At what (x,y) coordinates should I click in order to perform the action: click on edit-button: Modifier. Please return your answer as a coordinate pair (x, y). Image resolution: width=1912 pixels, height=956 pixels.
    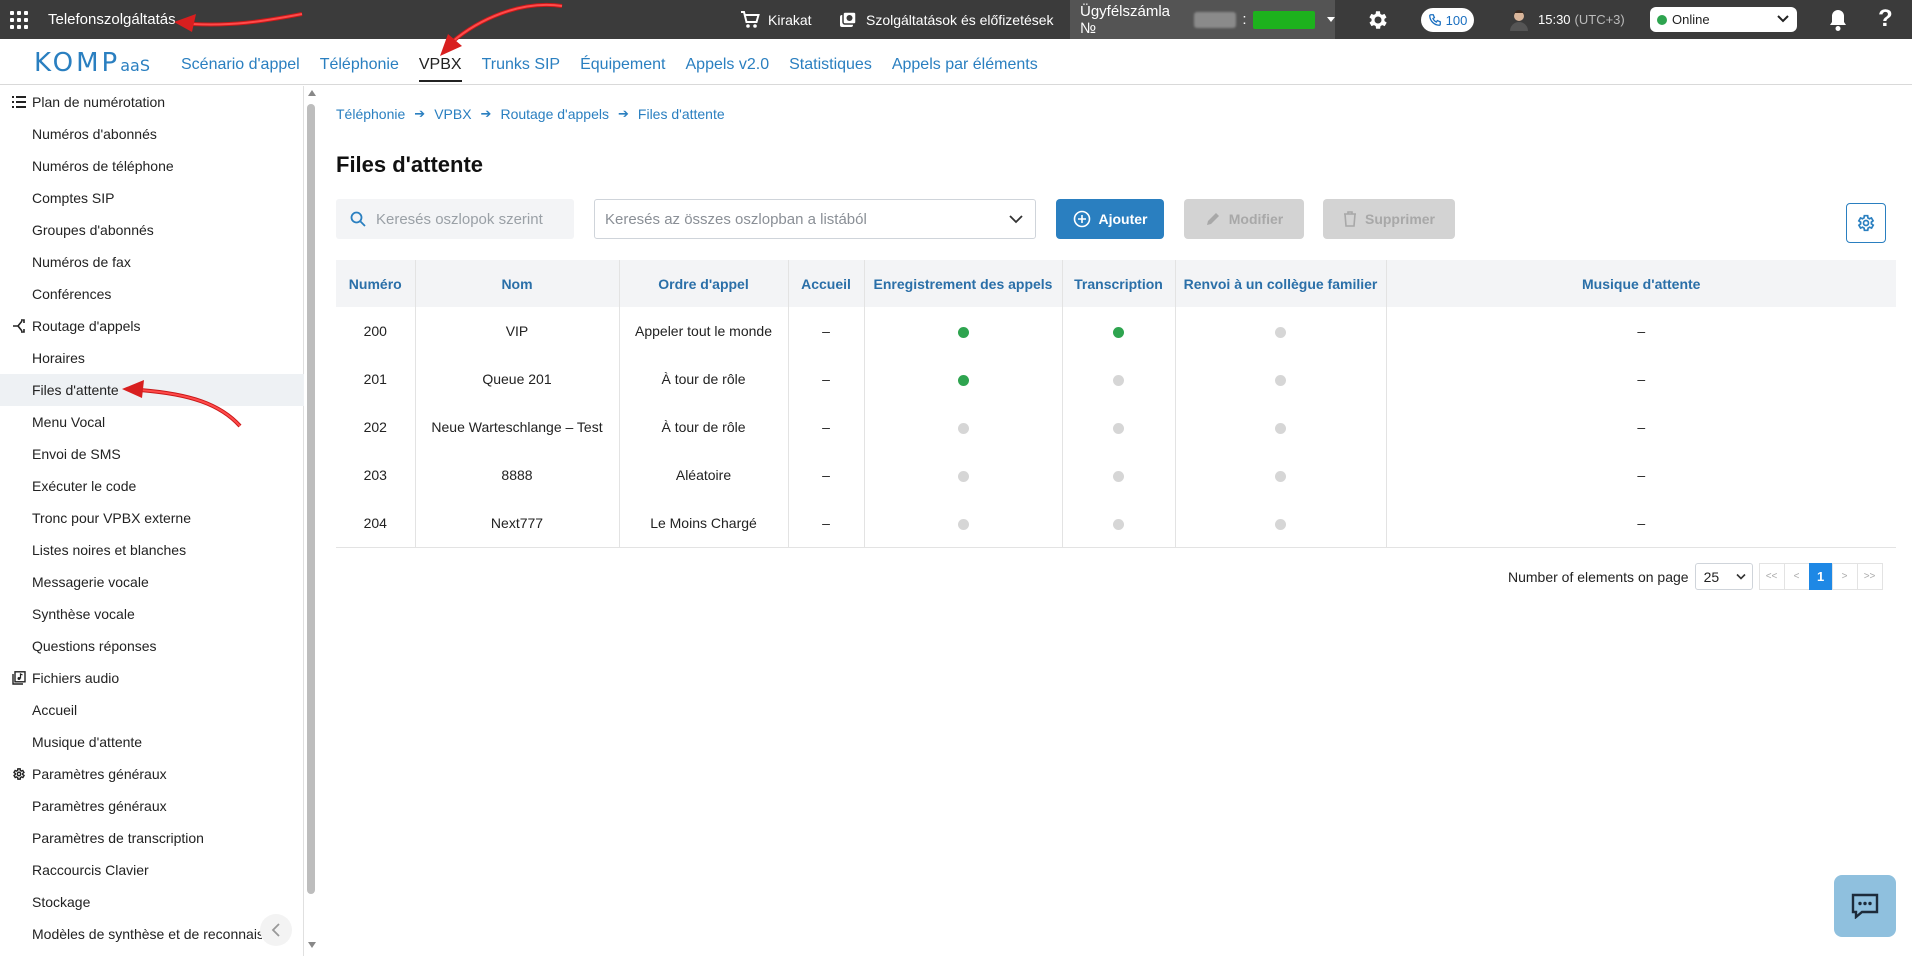
    Looking at the image, I should click on (1244, 219).